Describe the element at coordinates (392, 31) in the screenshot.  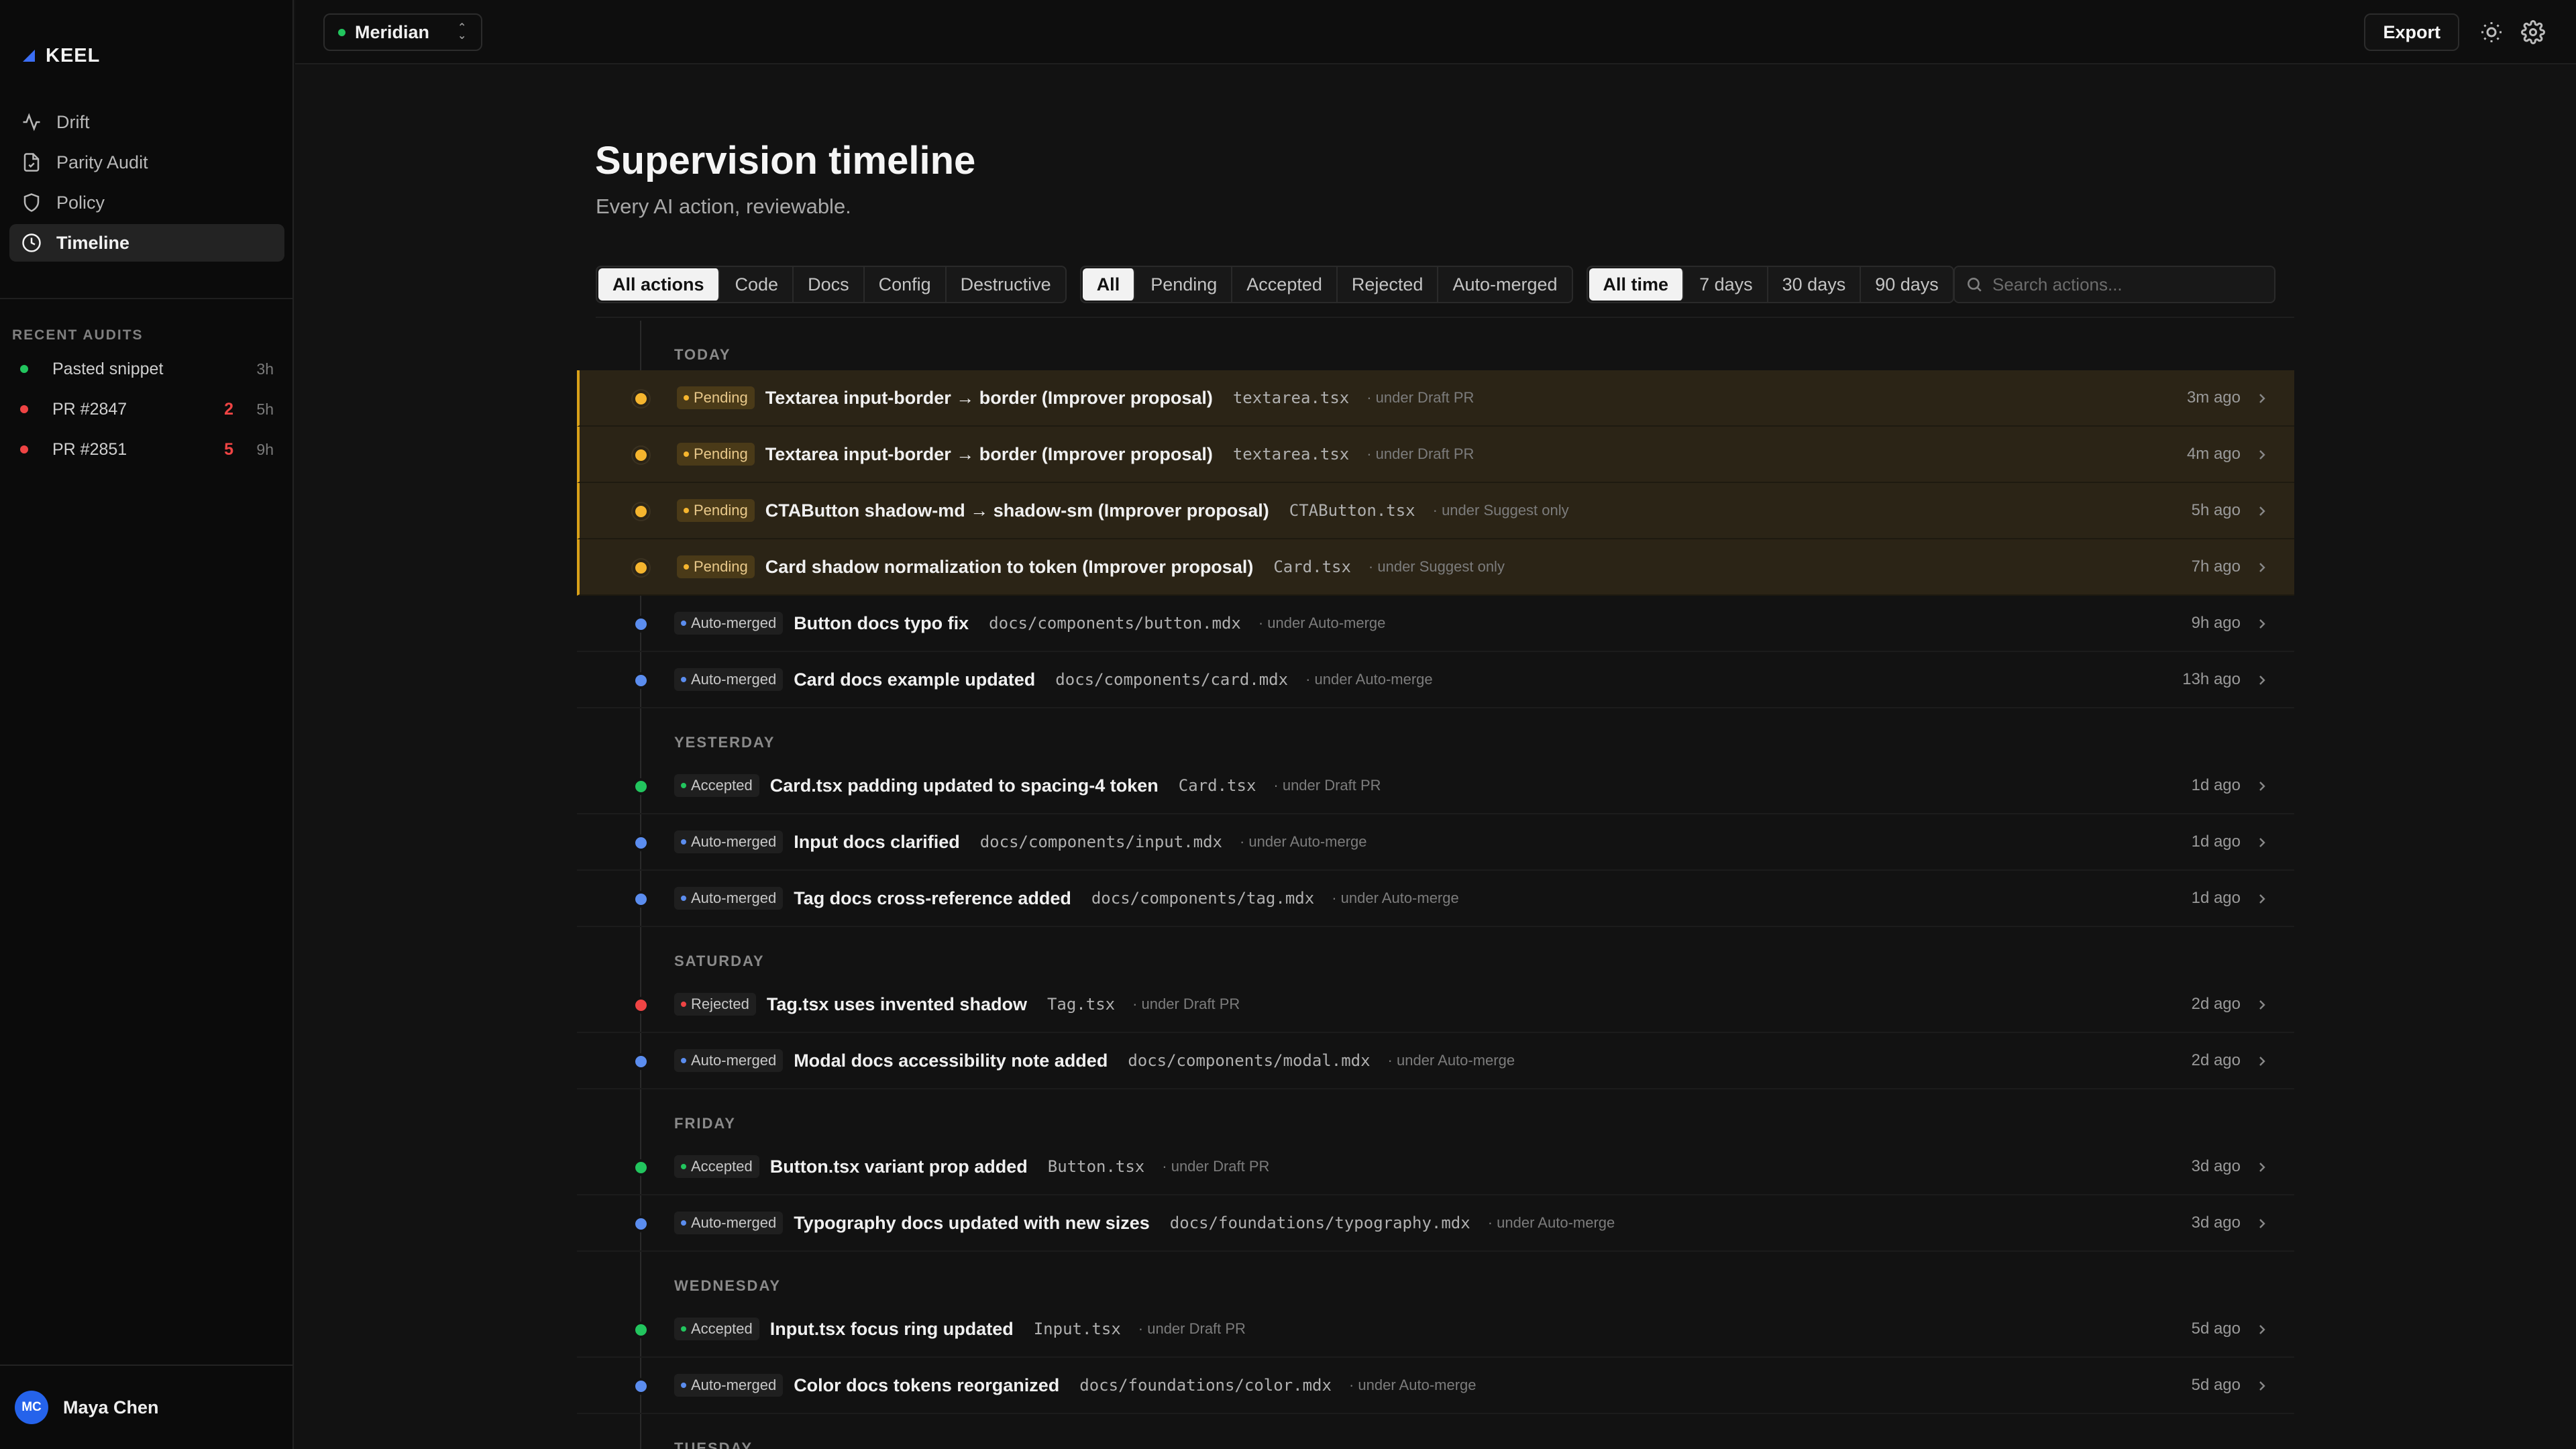
I see `workspace-name: Meridian` at that location.